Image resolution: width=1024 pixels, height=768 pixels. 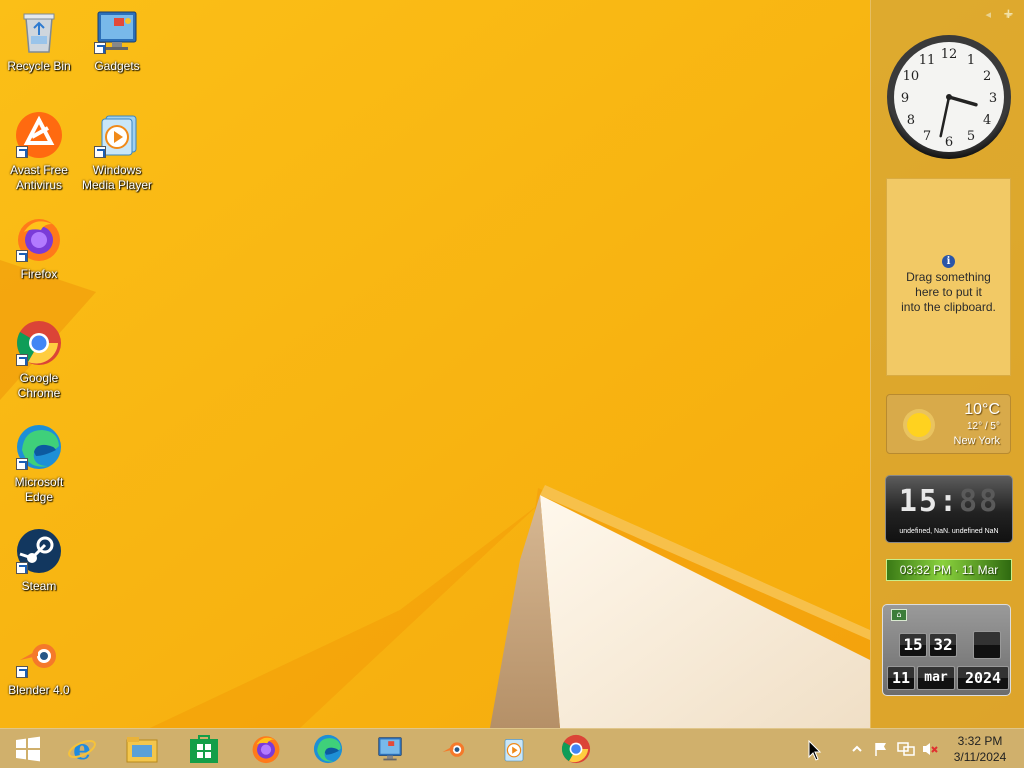 What do you see at coordinates (39, 66) in the screenshot?
I see `desktop-icon-label: Recycle Bin` at bounding box center [39, 66].